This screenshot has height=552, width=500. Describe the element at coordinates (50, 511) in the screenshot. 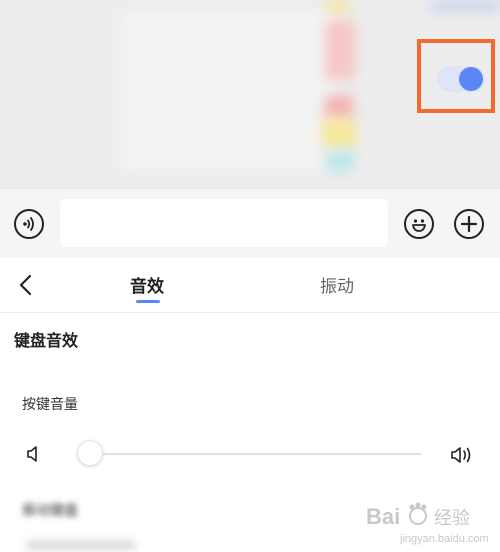

I see `blurred-setting-label: 振动键盘` at that location.